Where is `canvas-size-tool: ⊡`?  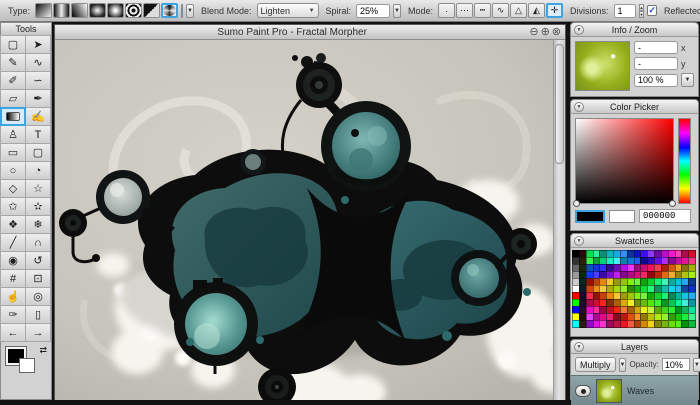 canvas-size-tool: ⊡ is located at coordinates (38, 278).